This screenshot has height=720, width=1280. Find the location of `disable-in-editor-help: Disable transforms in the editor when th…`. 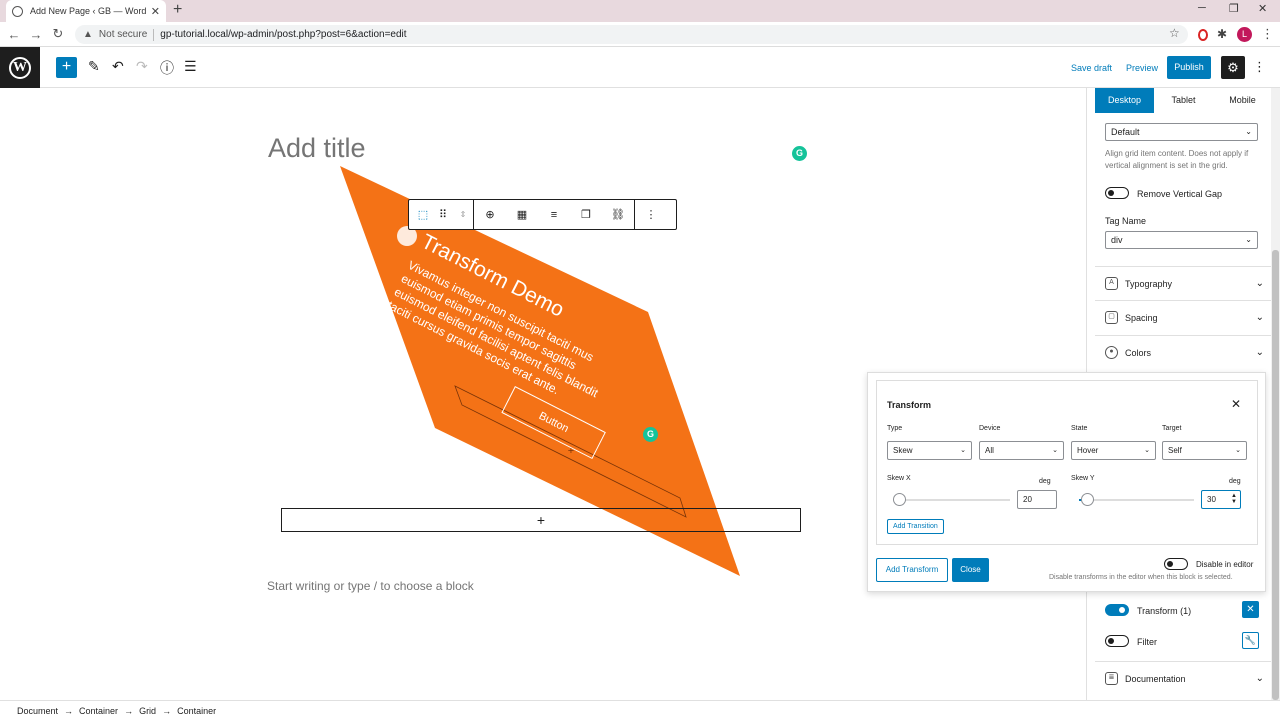

disable-in-editor-help: Disable transforms in the editor when th… is located at coordinates (1141, 577).